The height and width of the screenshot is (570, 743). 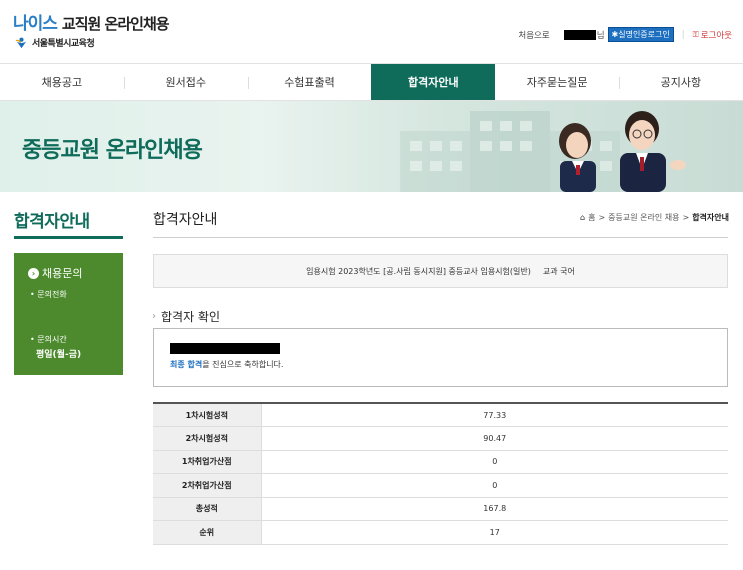 What do you see at coordinates (558, 271) in the screenshot?
I see `exam-subject: 교과 국어` at bounding box center [558, 271].